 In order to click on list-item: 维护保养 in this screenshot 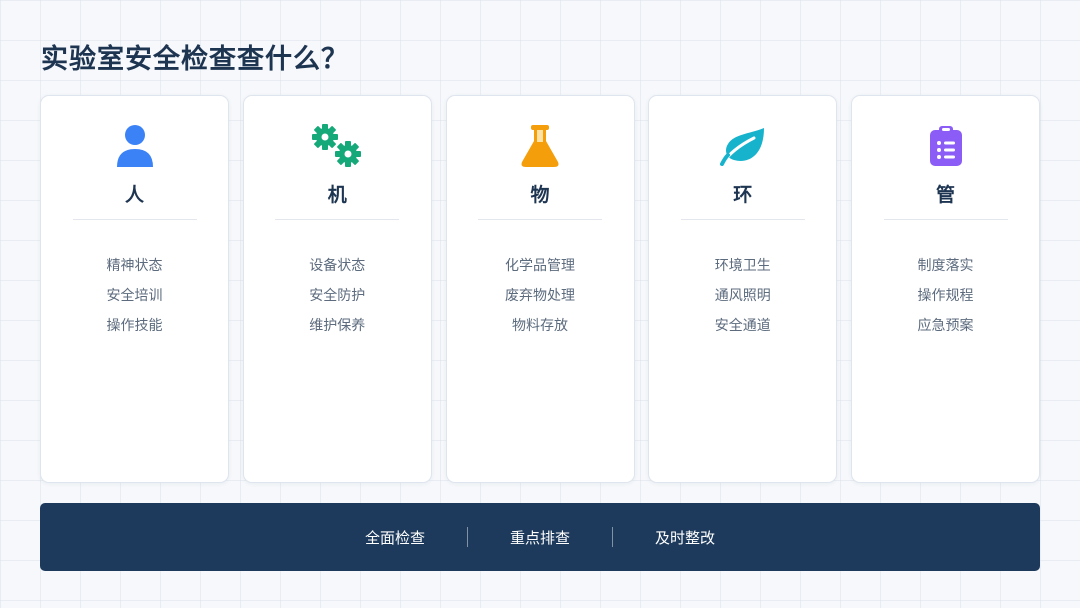, I will do `click(337, 326)`.